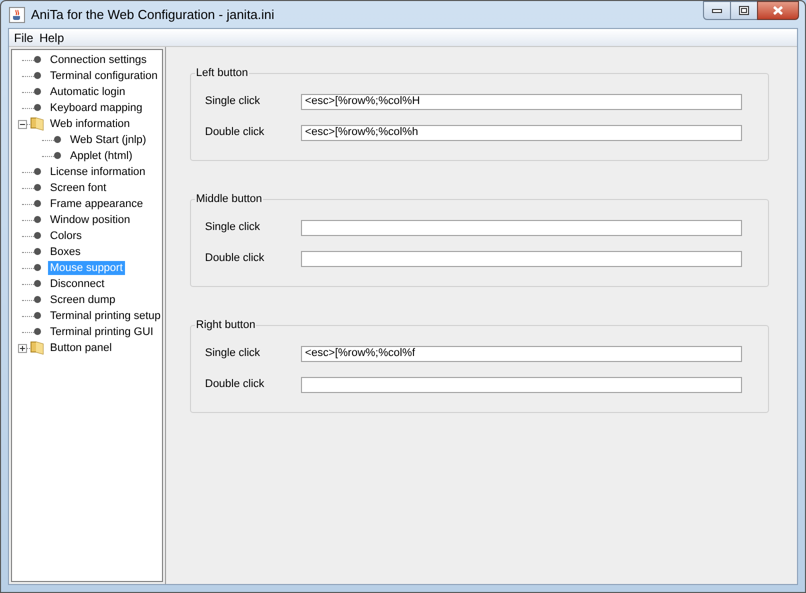 This screenshot has height=593, width=806. Describe the element at coordinates (104, 76) in the screenshot. I see `tree-item: Terminal configuration` at that location.